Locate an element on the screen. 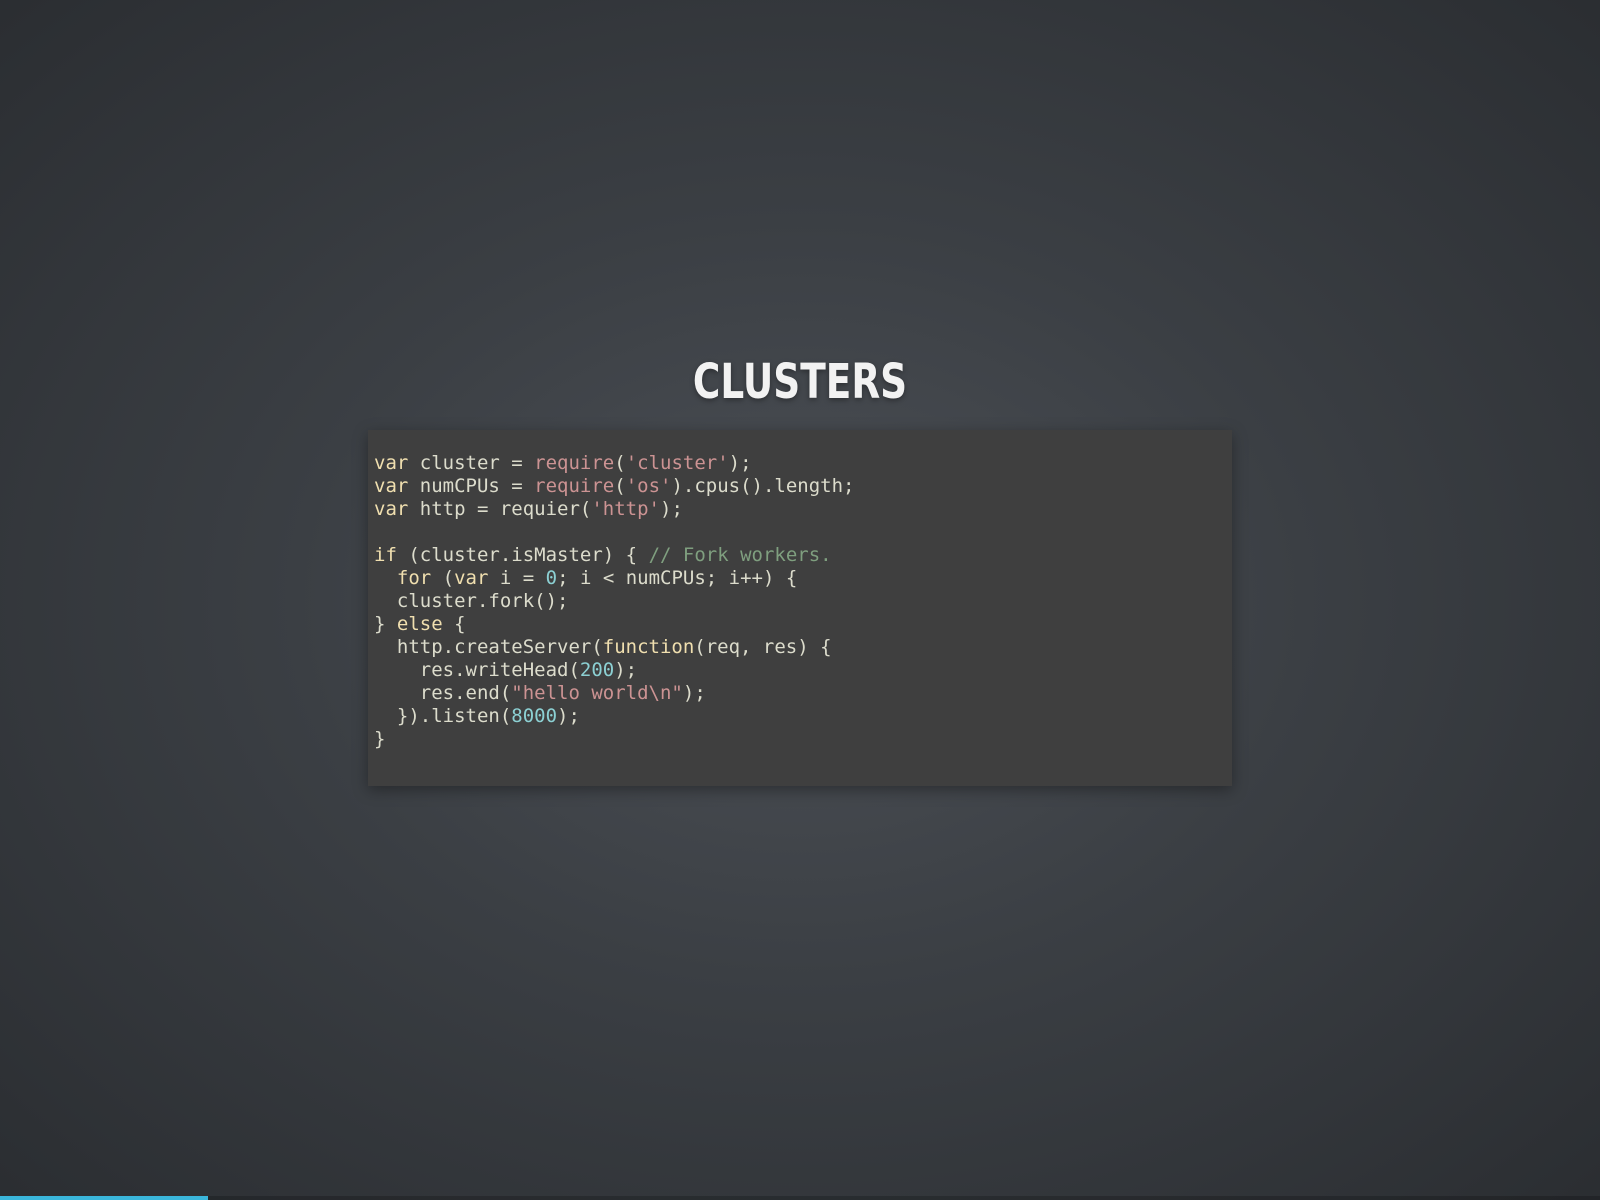 This screenshot has height=1200, width=1600. code-token-plain: i = is located at coordinates (517, 578).